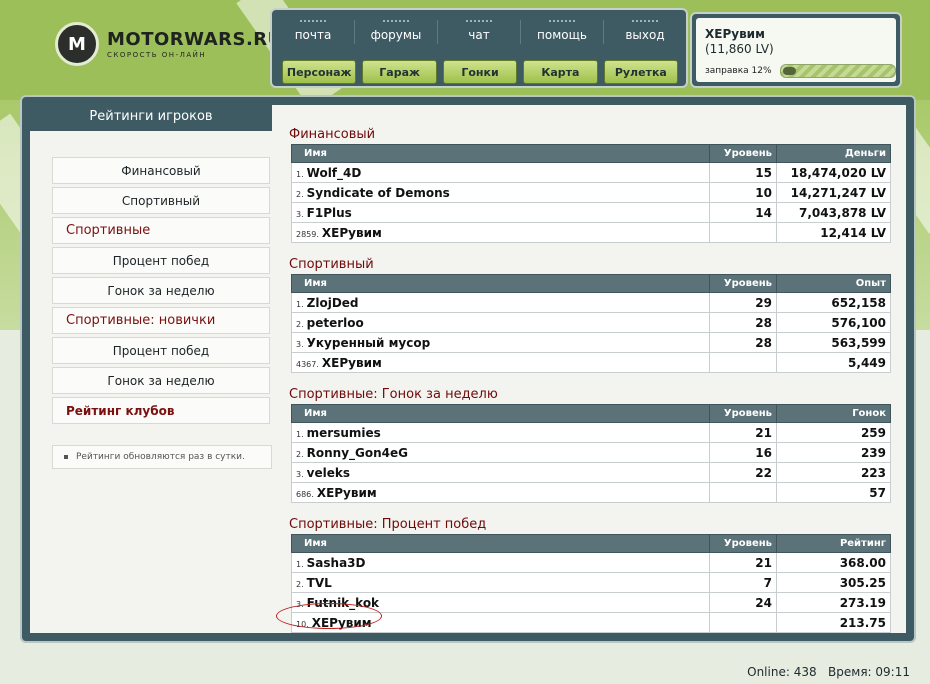 This screenshot has height=684, width=930. Describe the element at coordinates (560, 72) in the screenshot. I see `map-button: Карта` at that location.